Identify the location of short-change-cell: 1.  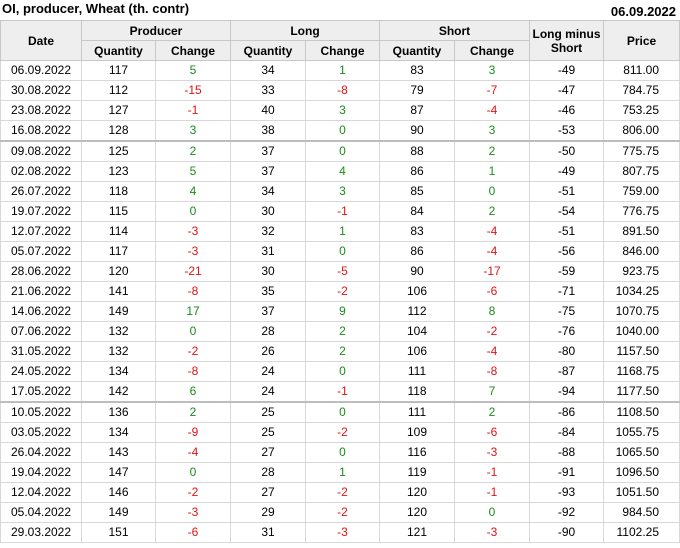
(492, 171).